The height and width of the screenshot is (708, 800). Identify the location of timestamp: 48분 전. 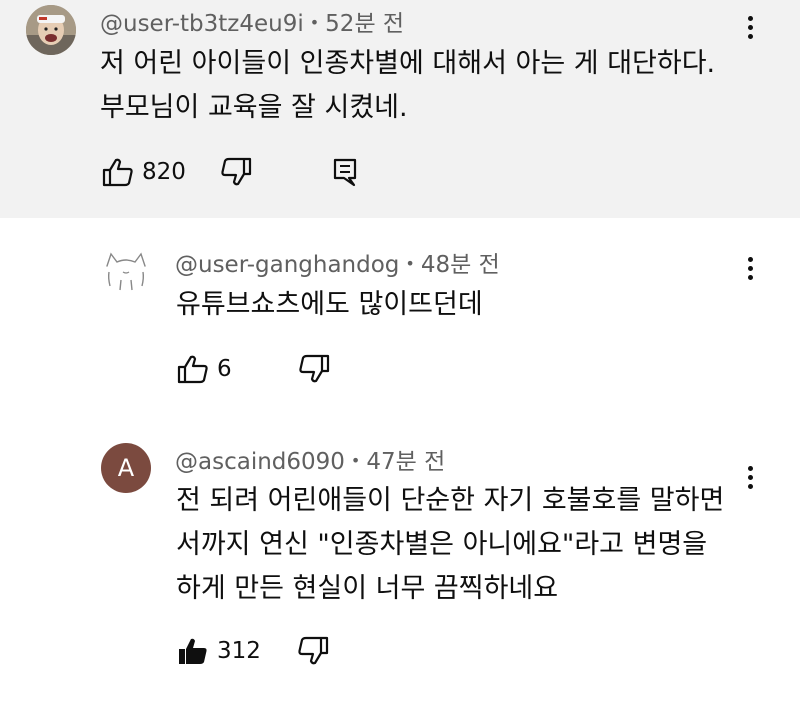
(460, 265).